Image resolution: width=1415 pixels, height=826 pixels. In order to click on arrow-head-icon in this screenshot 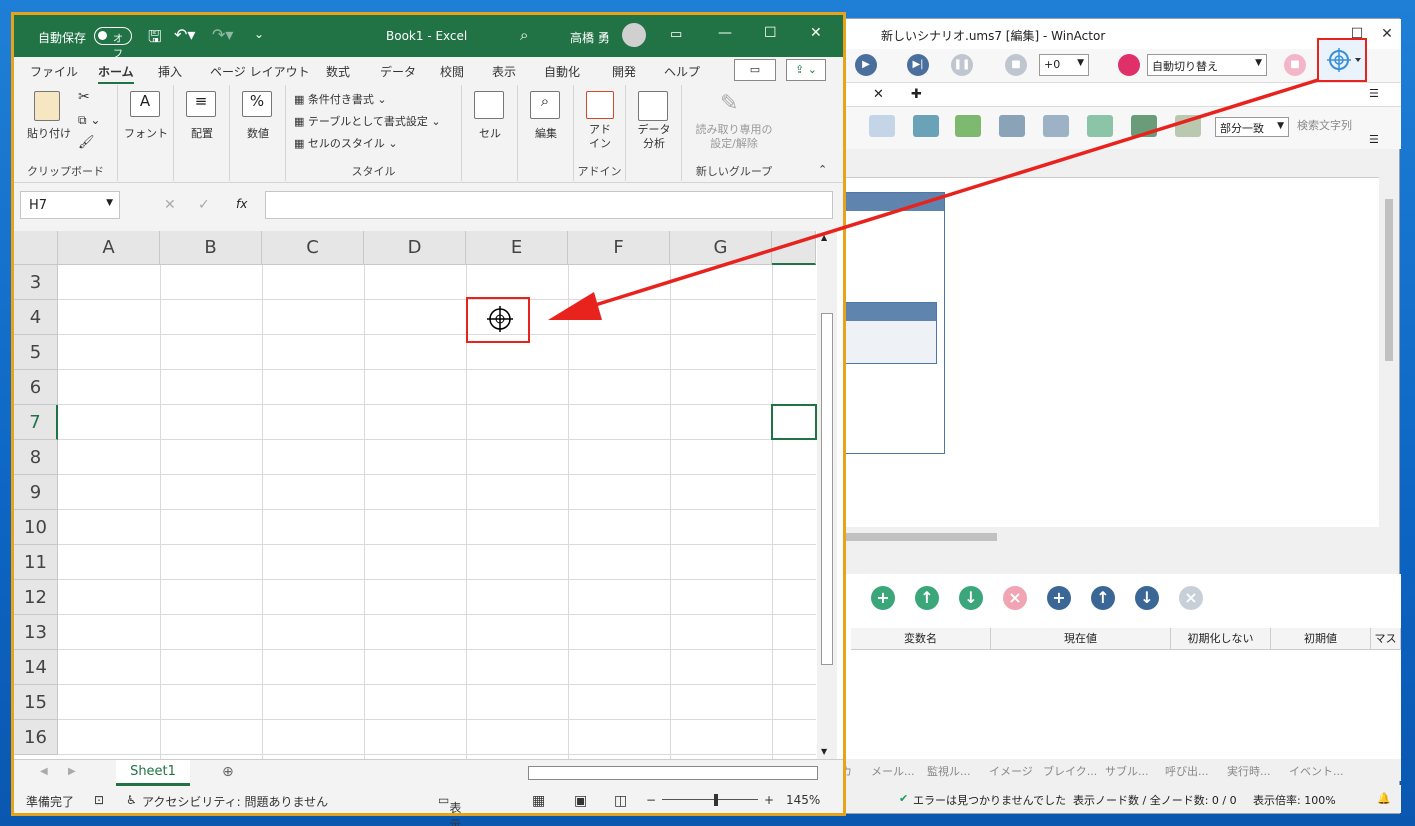, I will do `click(575, 306)`.